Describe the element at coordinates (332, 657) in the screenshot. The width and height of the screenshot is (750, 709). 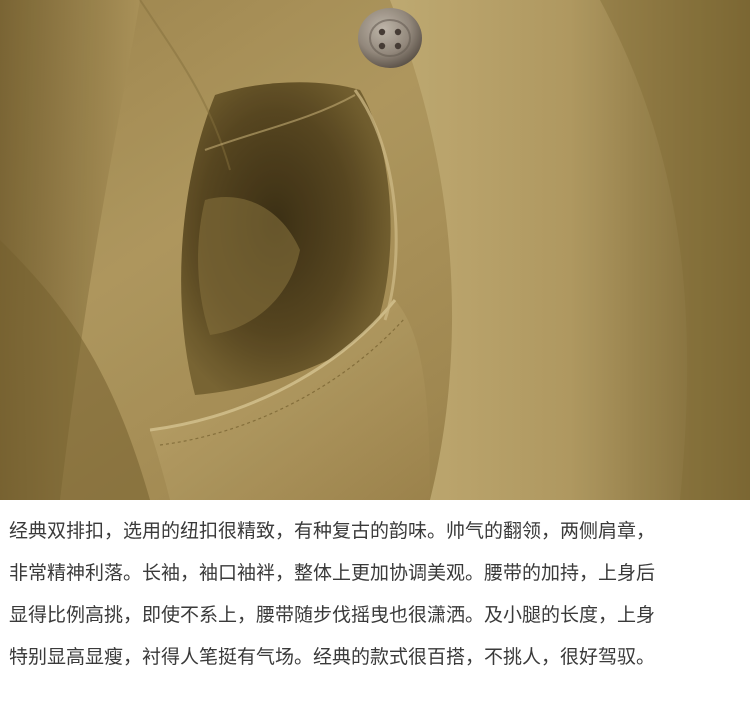
I see `description-line: 特别显高显瘦，衬得人笔挺有气场。经典的款式很百搭，不挑人，很好驾驭。` at that location.